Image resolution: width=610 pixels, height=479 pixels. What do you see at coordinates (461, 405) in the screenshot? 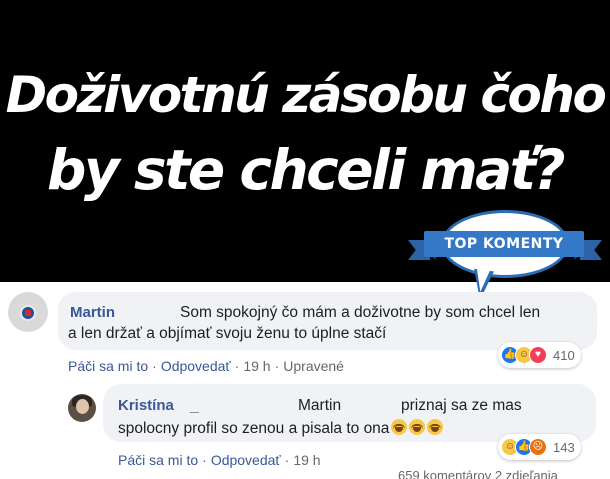
I see `comment-text-line-1: priznaj sa ze mas` at bounding box center [461, 405].